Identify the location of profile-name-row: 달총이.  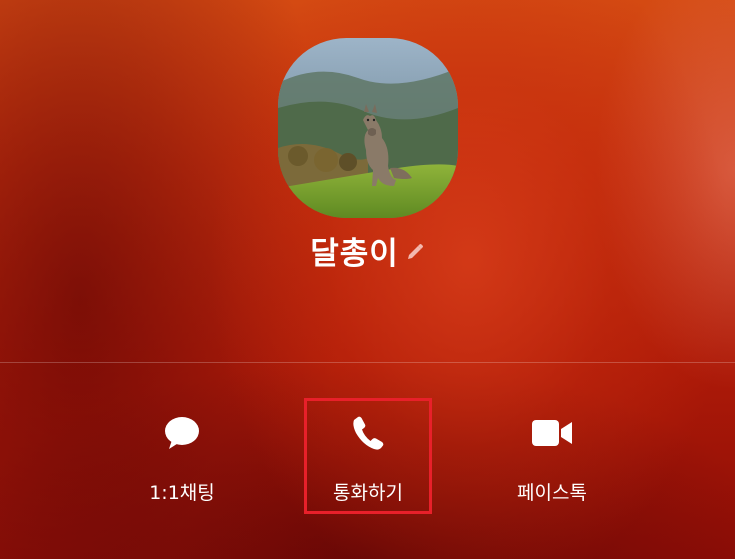
(367, 250).